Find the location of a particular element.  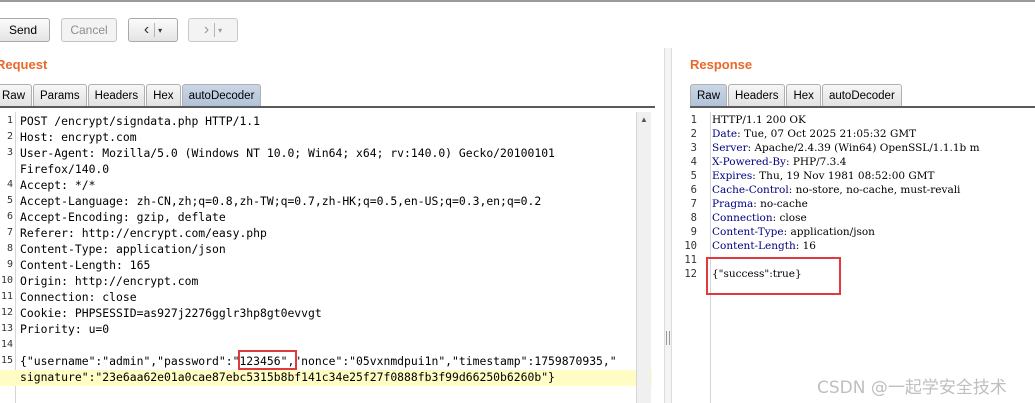

response-line-text: Content-Length: 16 is located at coordinates (764, 246).